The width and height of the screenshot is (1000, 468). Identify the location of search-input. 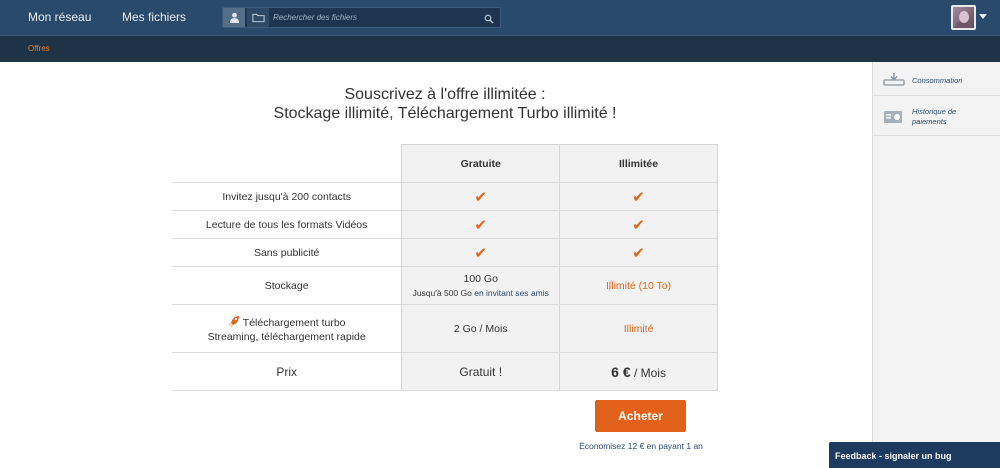
(375, 17).